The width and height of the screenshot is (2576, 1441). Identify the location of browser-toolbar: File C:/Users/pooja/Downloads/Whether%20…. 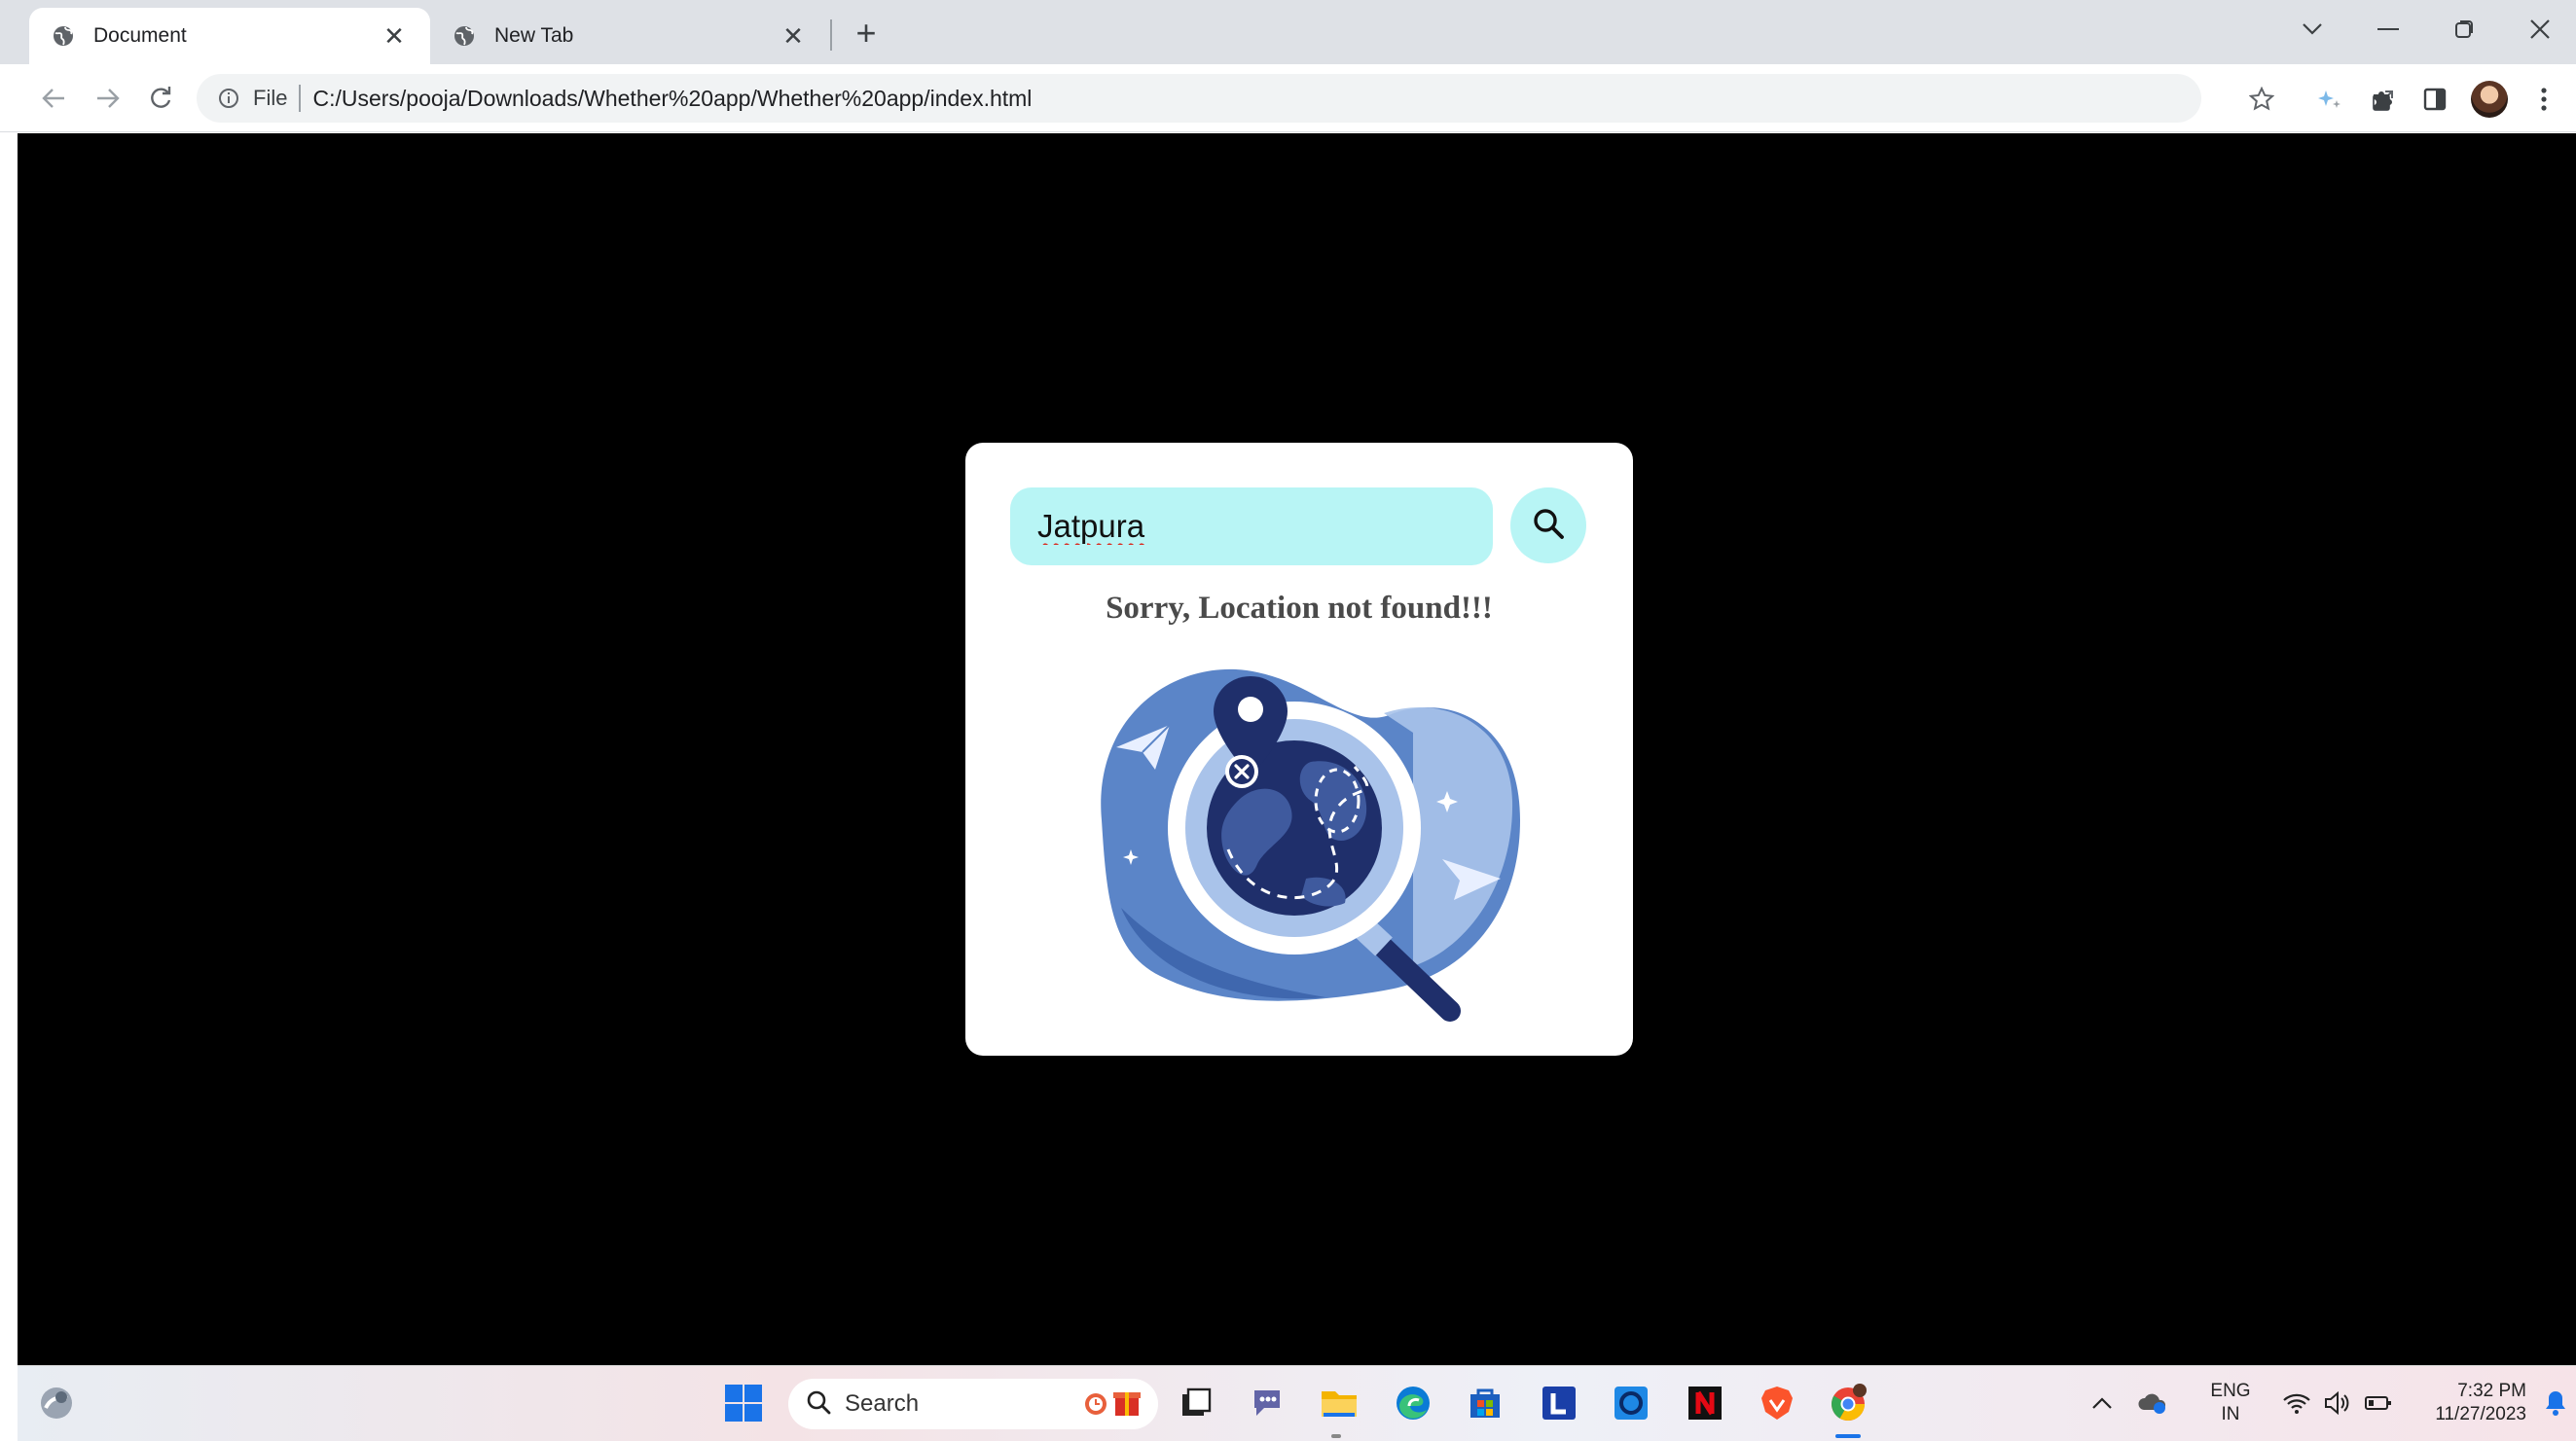
(1288, 98).